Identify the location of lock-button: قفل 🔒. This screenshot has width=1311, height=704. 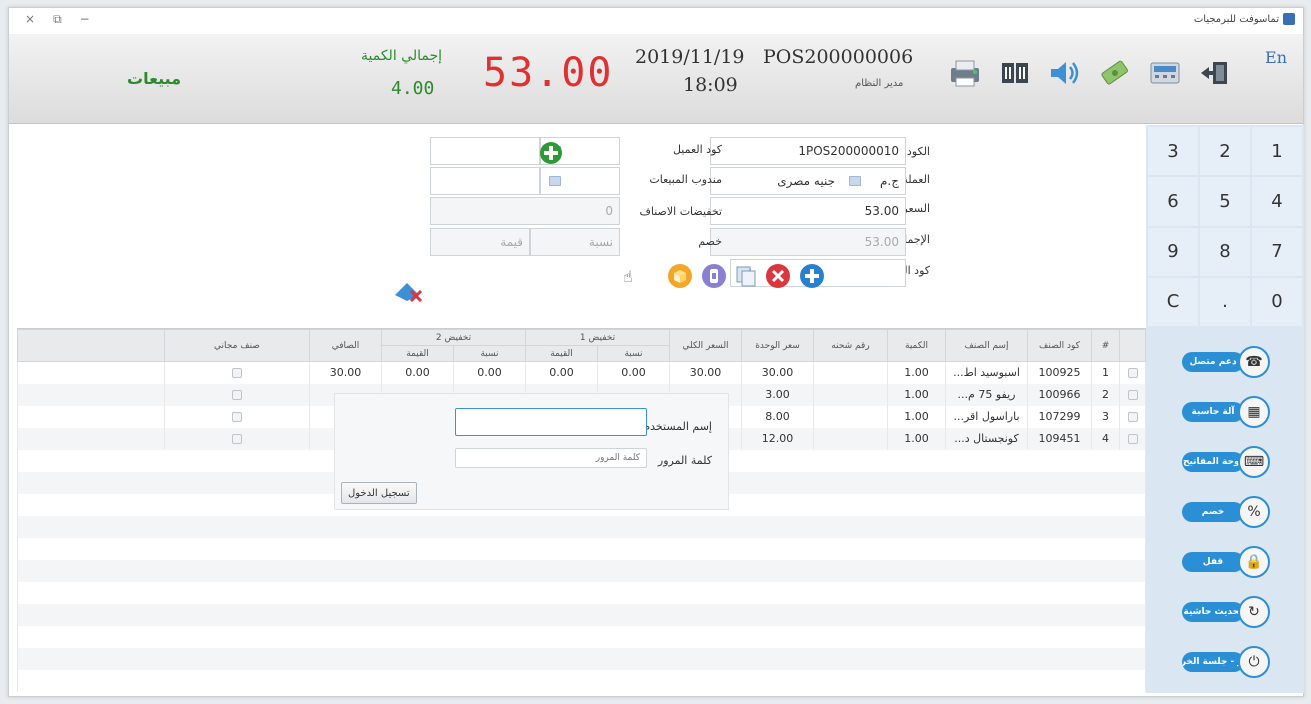
(1226, 562).